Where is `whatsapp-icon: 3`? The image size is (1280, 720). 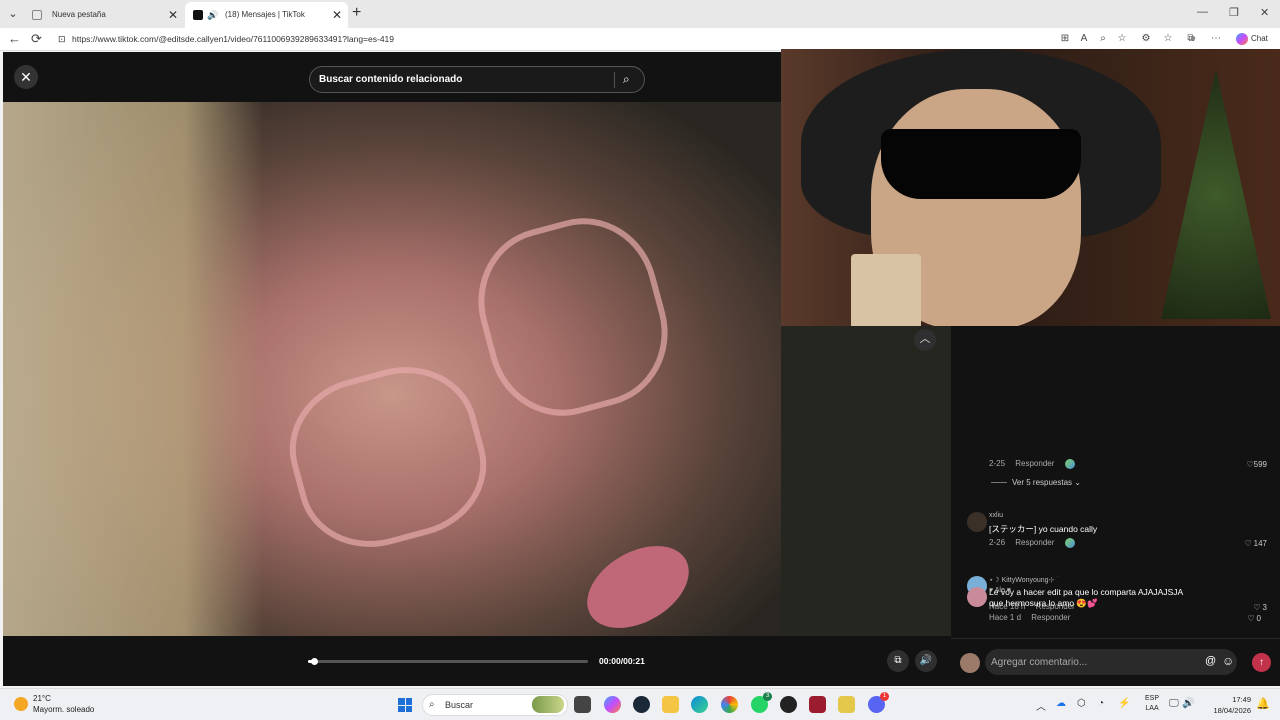 whatsapp-icon: 3 is located at coordinates (761, 702).